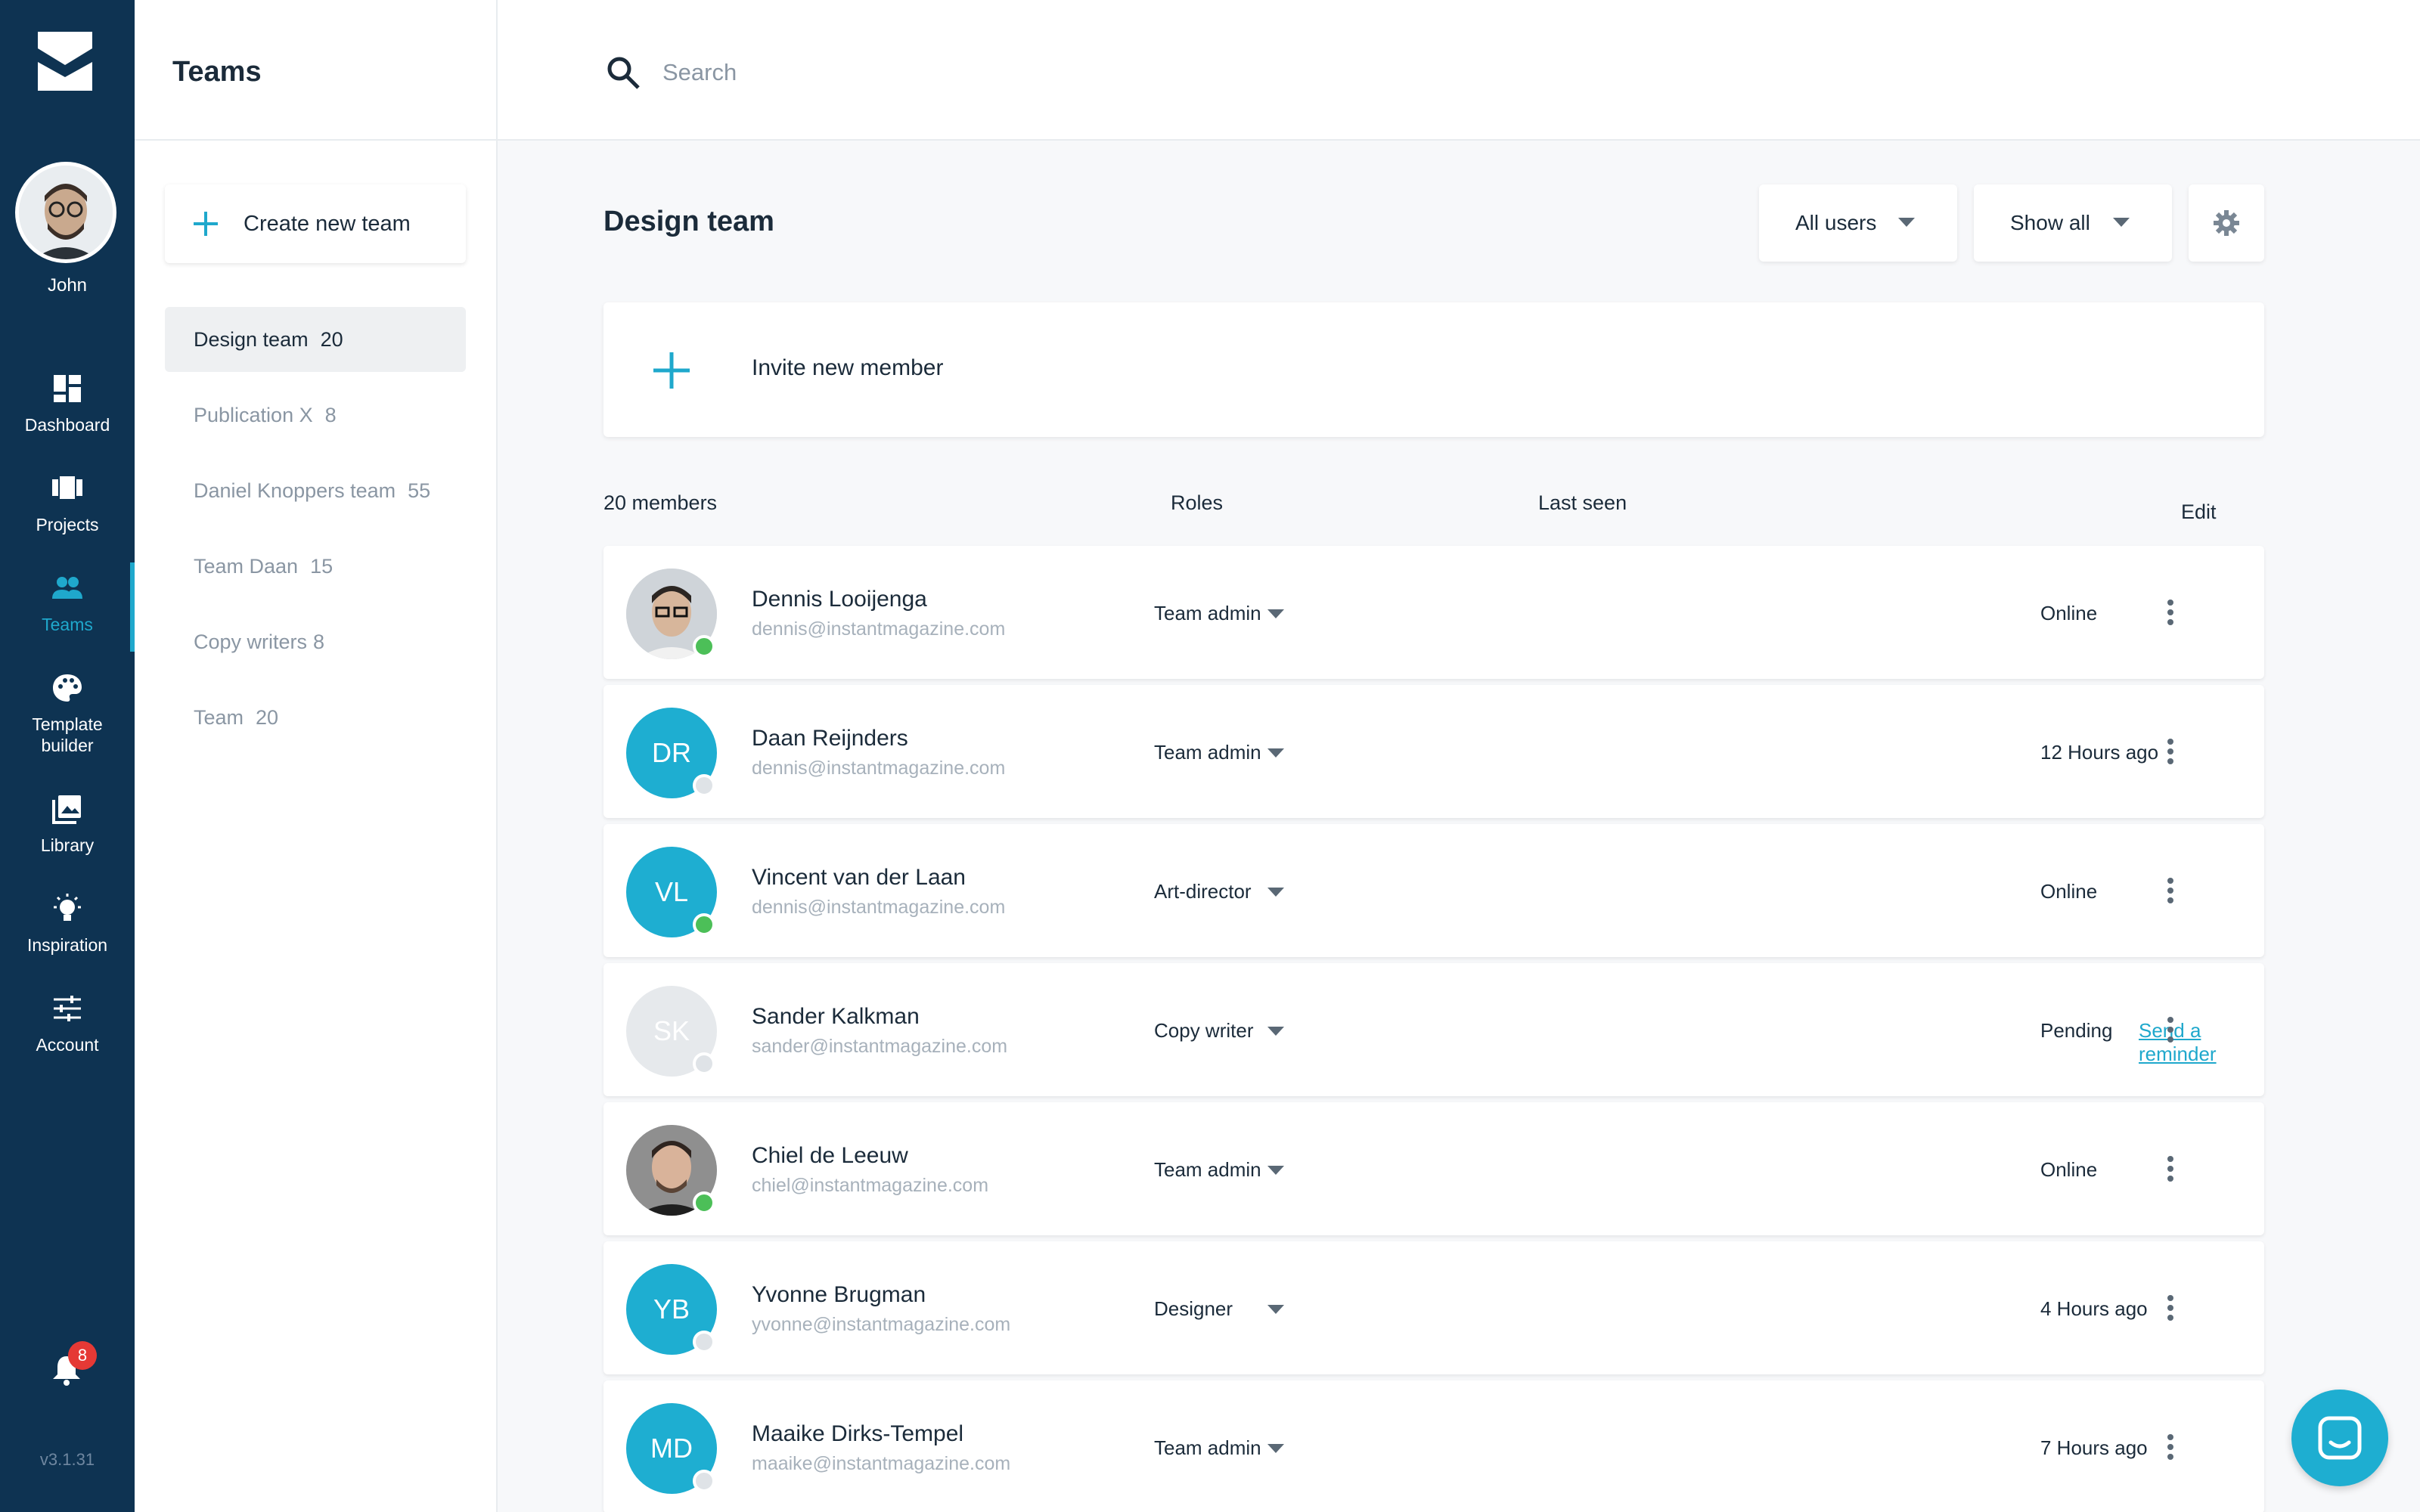  Describe the element at coordinates (251, 339) in the screenshot. I see `team-name: Design team` at that location.